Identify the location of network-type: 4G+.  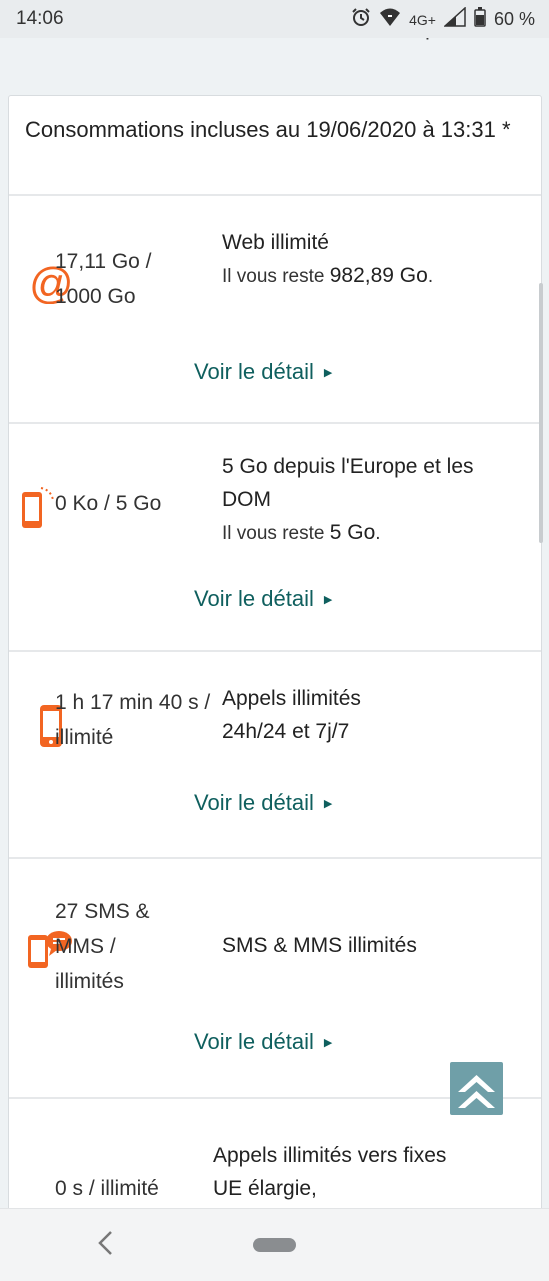
(422, 19).